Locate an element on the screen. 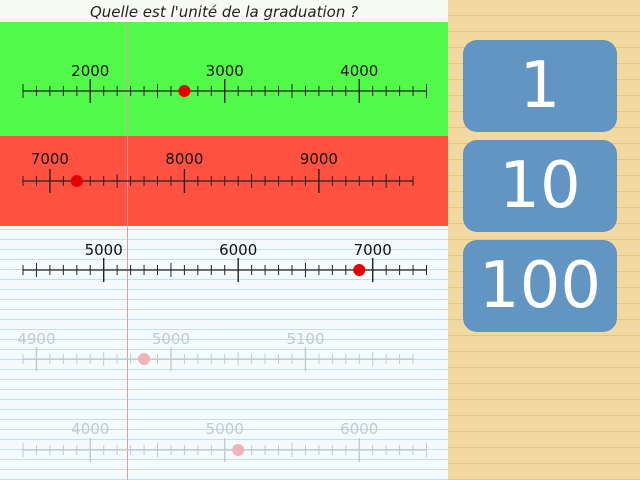  answer-button-100: 100 is located at coordinates (540, 286).